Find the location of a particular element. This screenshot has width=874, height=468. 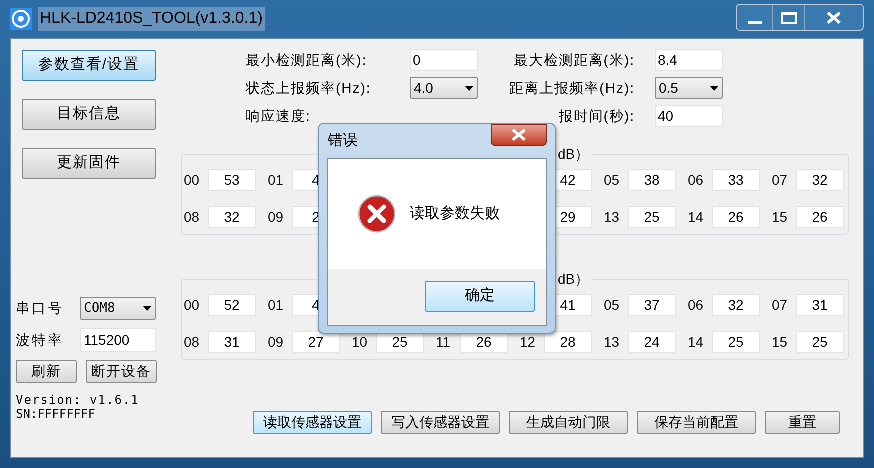

baud-label: 波特率 is located at coordinates (40, 340).